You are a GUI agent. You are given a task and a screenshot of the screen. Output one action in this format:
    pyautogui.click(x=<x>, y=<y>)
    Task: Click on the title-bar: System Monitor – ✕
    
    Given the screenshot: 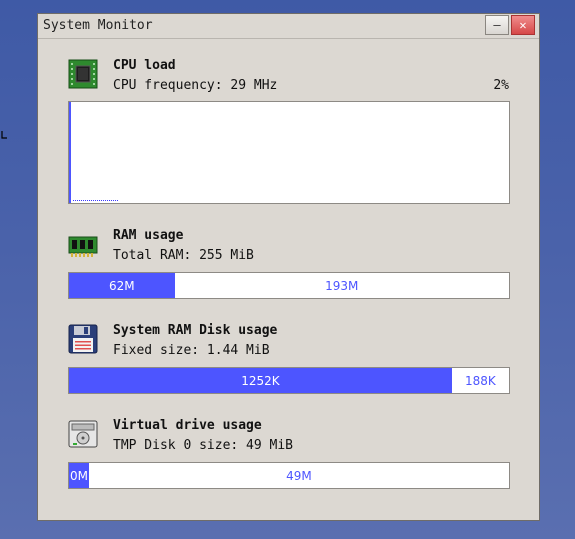 What is the action you would take?
    pyautogui.click(x=288, y=26)
    